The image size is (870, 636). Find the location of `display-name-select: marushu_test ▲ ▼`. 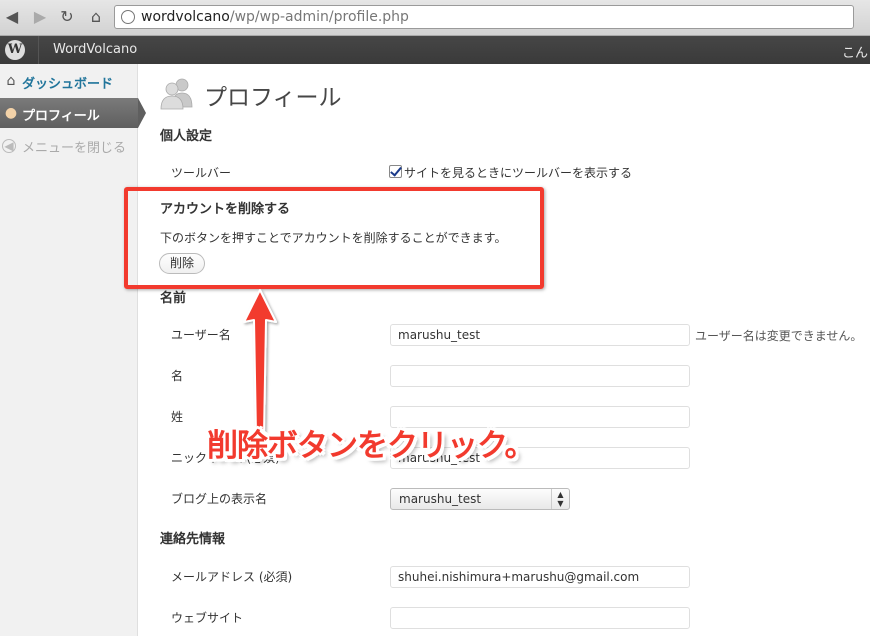

display-name-select: marushu_test ▲ ▼ is located at coordinates (480, 499).